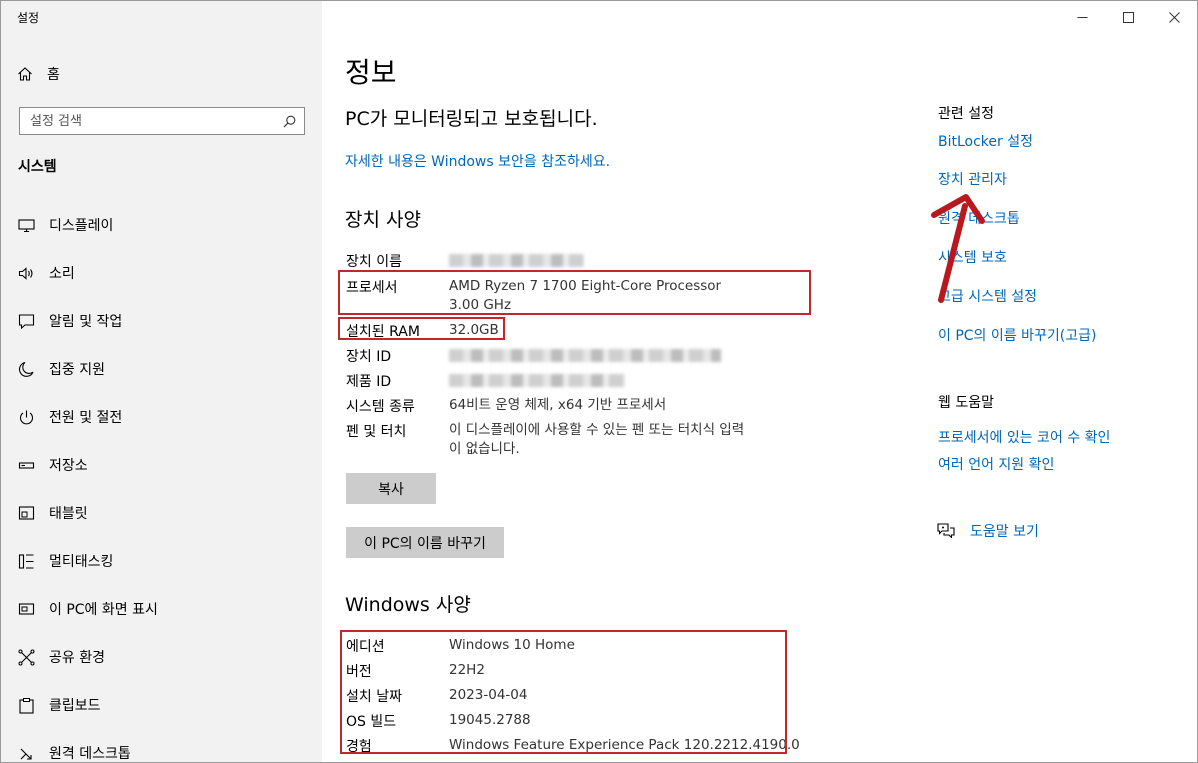 This screenshot has width=1198, height=763. Describe the element at coordinates (966, 114) in the screenshot. I see `related-settings-heading: 관련 설정` at that location.